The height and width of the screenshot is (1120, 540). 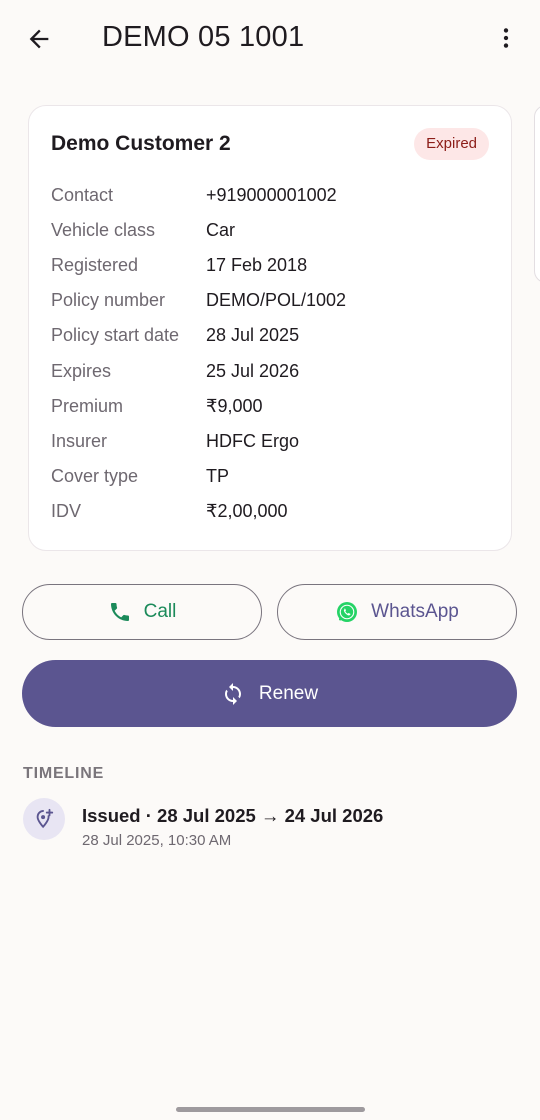 I want to click on back-button, so click(x=39, y=39).